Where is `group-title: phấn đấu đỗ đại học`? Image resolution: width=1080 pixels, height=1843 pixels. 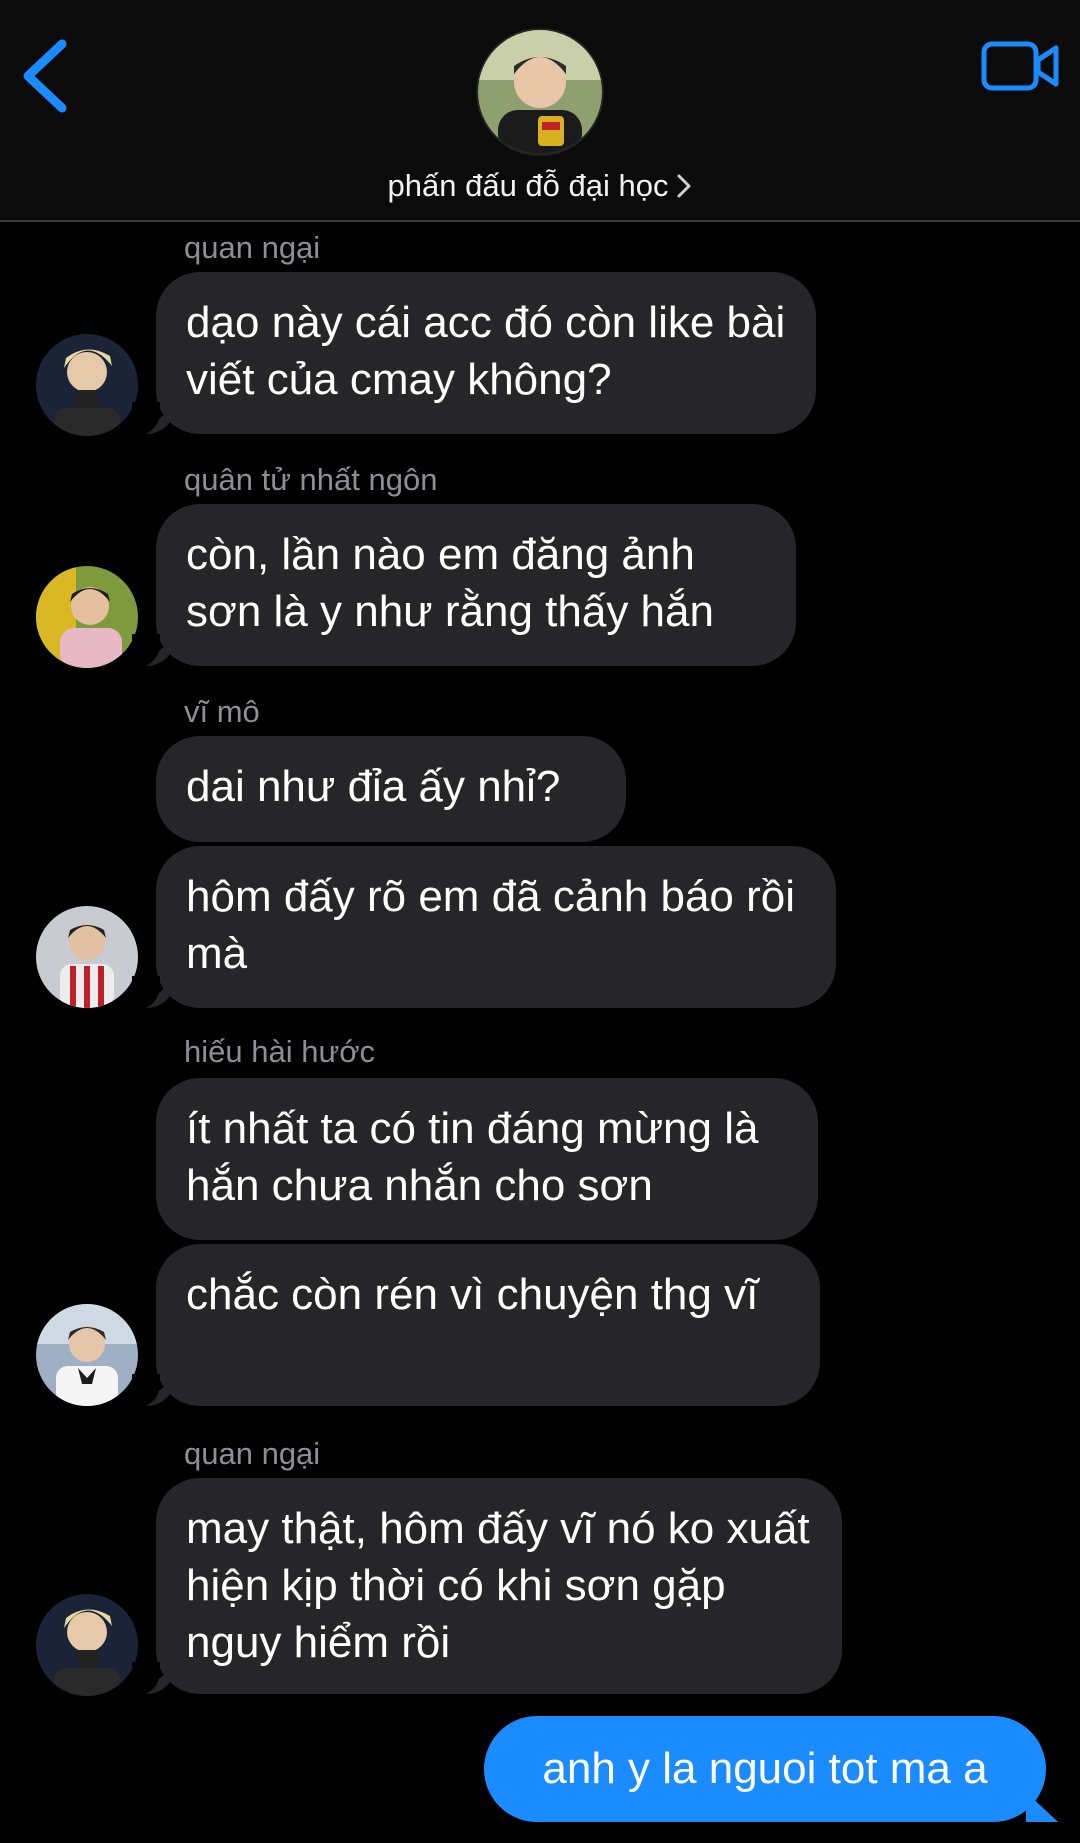
group-title: phấn đấu đỗ đại học is located at coordinates (540, 186).